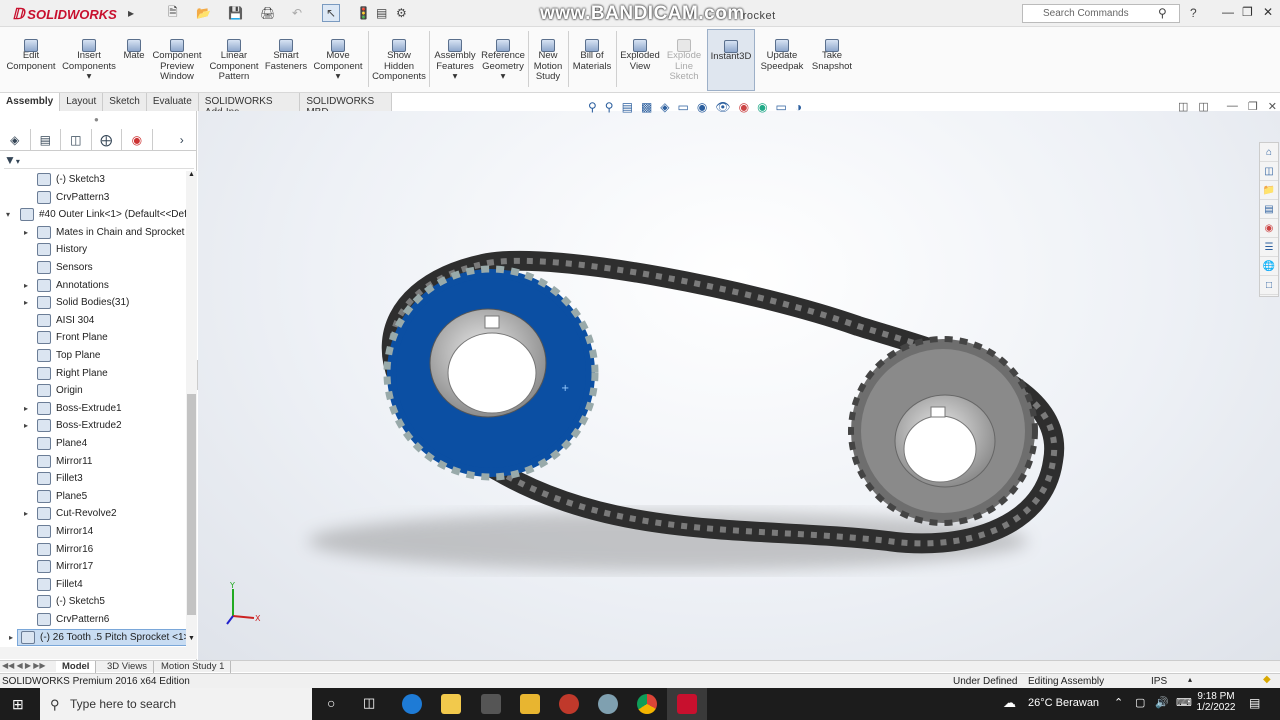  What do you see at coordinates (592, 60) in the screenshot?
I see `bill-of-materials-button: Bill of Materials` at bounding box center [592, 60].